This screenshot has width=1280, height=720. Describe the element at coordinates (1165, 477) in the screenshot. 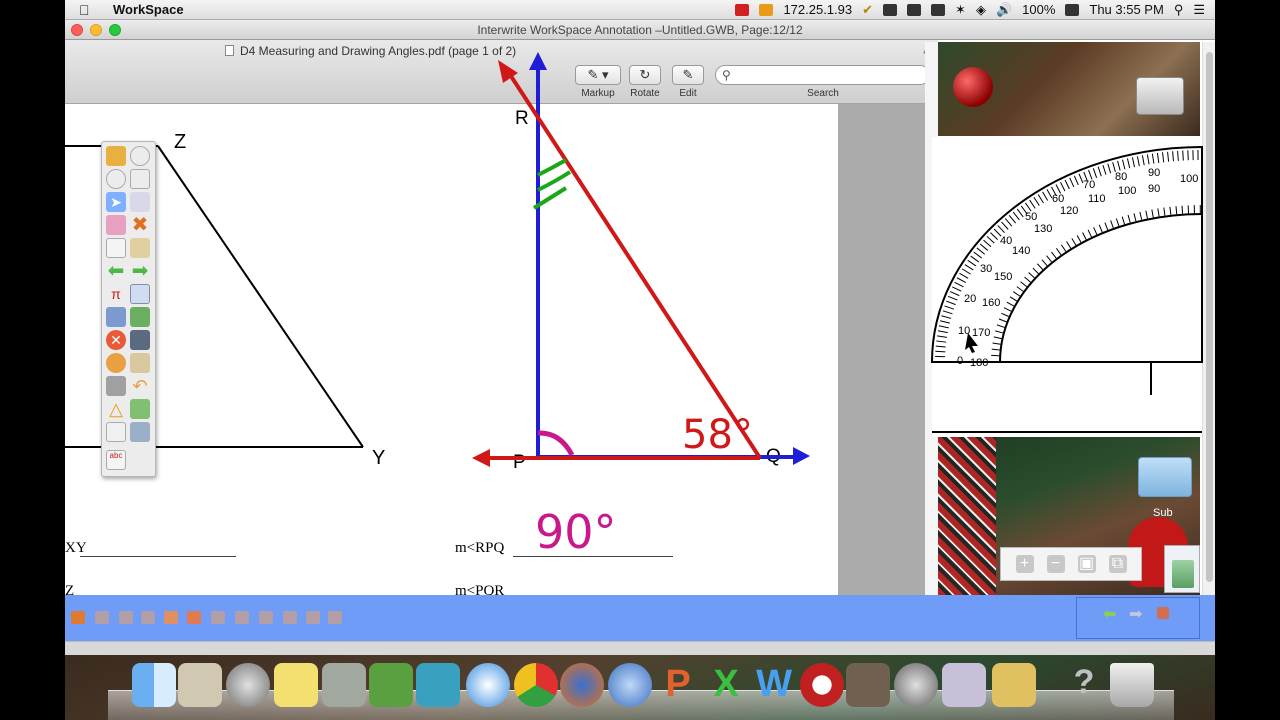

I see `folder-icon` at that location.